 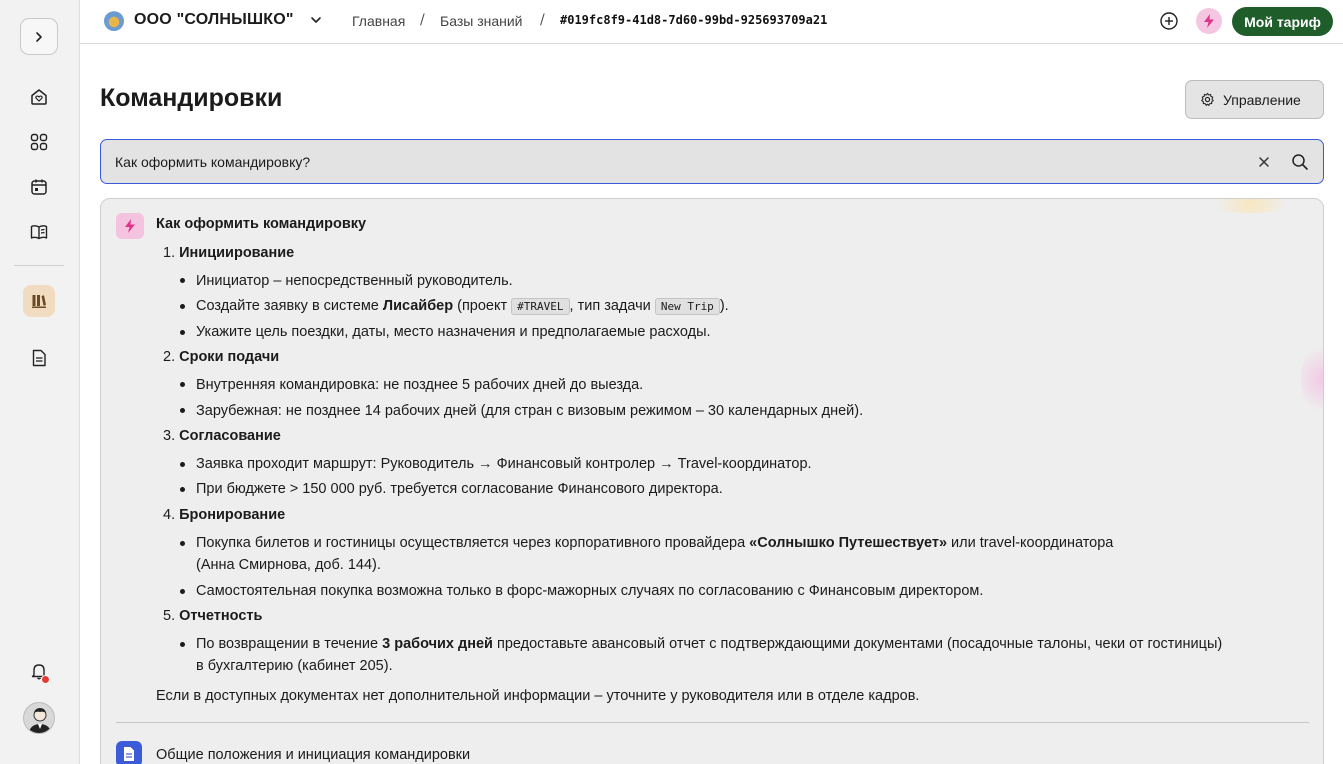 I want to click on expand-sidebar-button, so click(x=39, y=36).